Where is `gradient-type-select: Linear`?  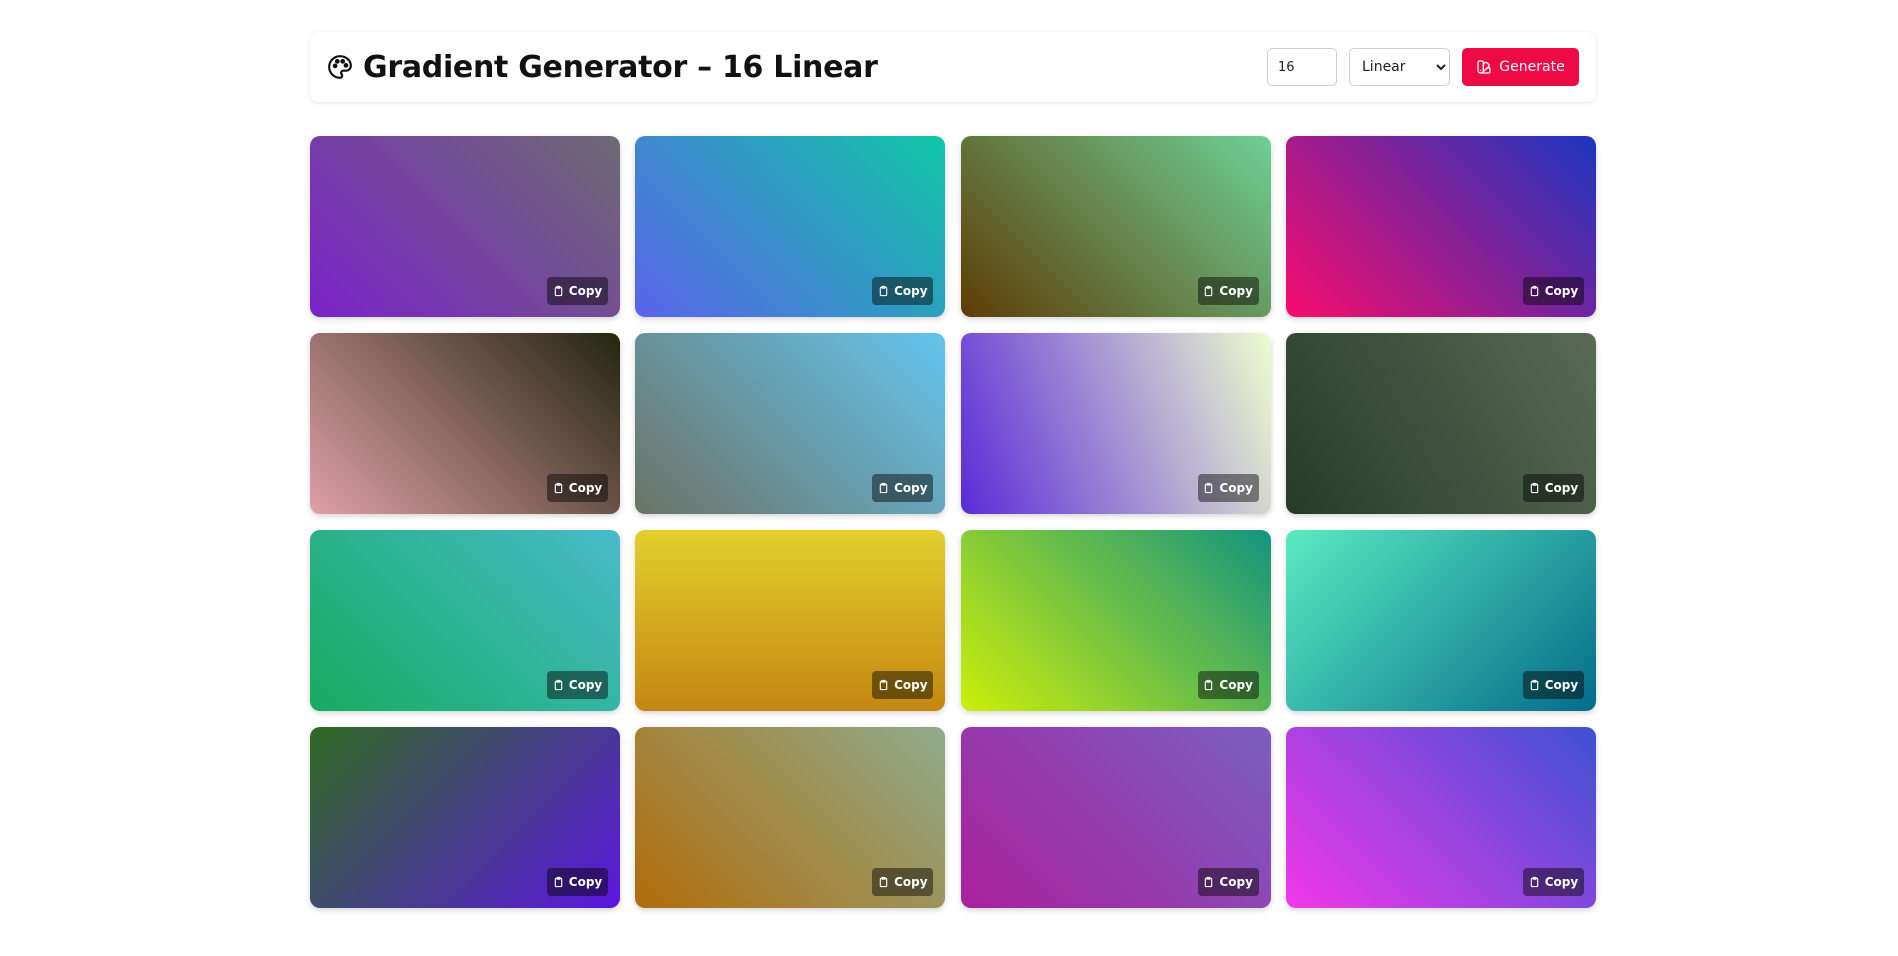
gradient-type-select: Linear is located at coordinates (1399, 67).